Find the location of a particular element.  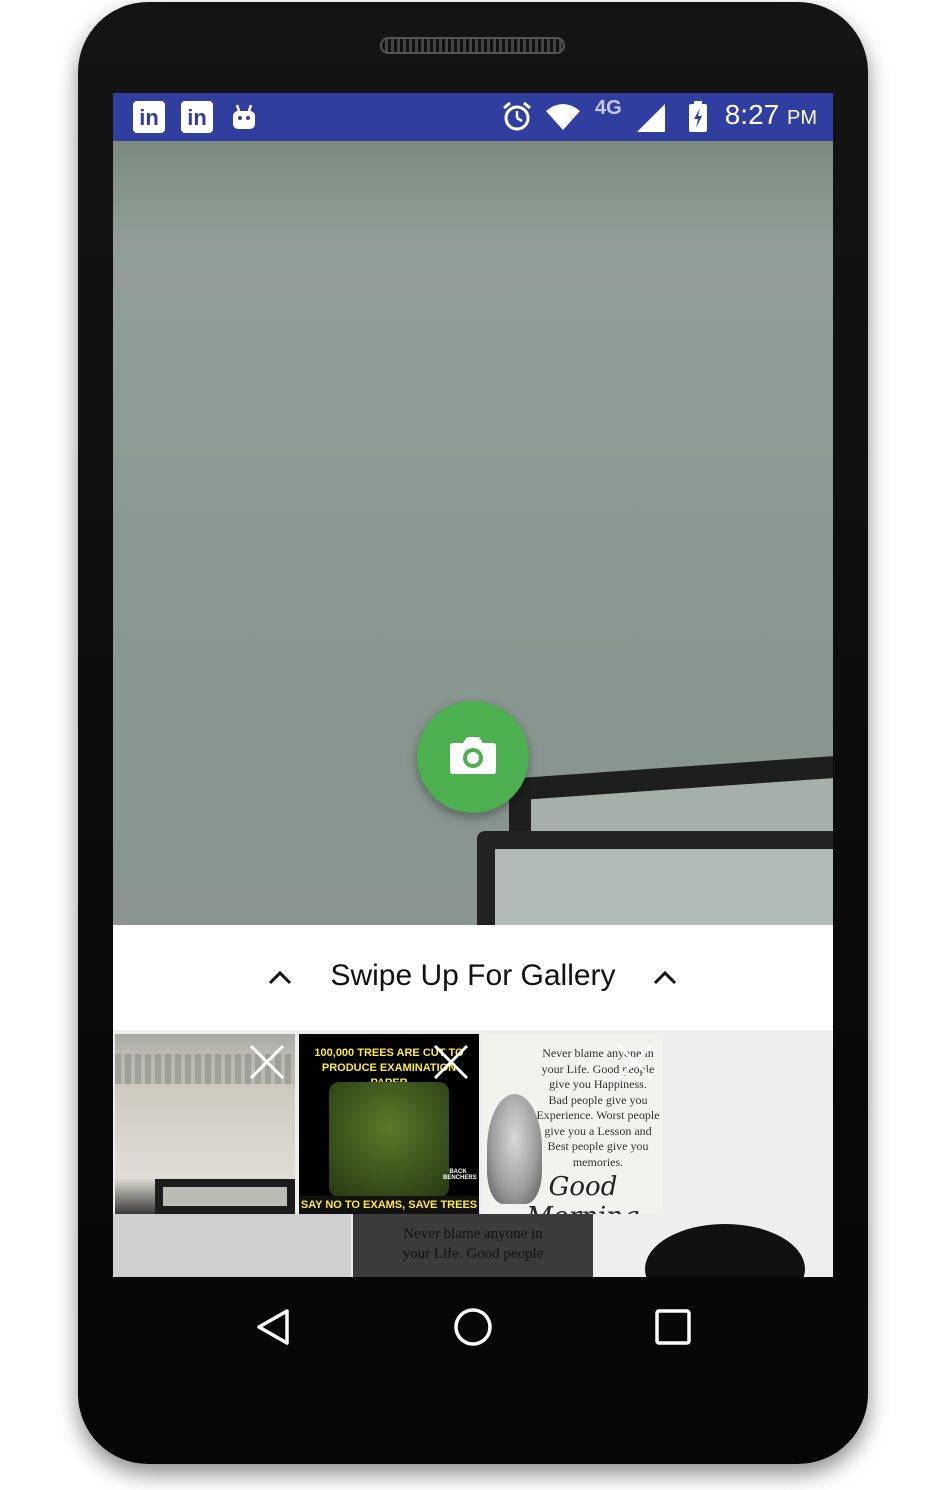

alarm-icon is located at coordinates (517, 119).